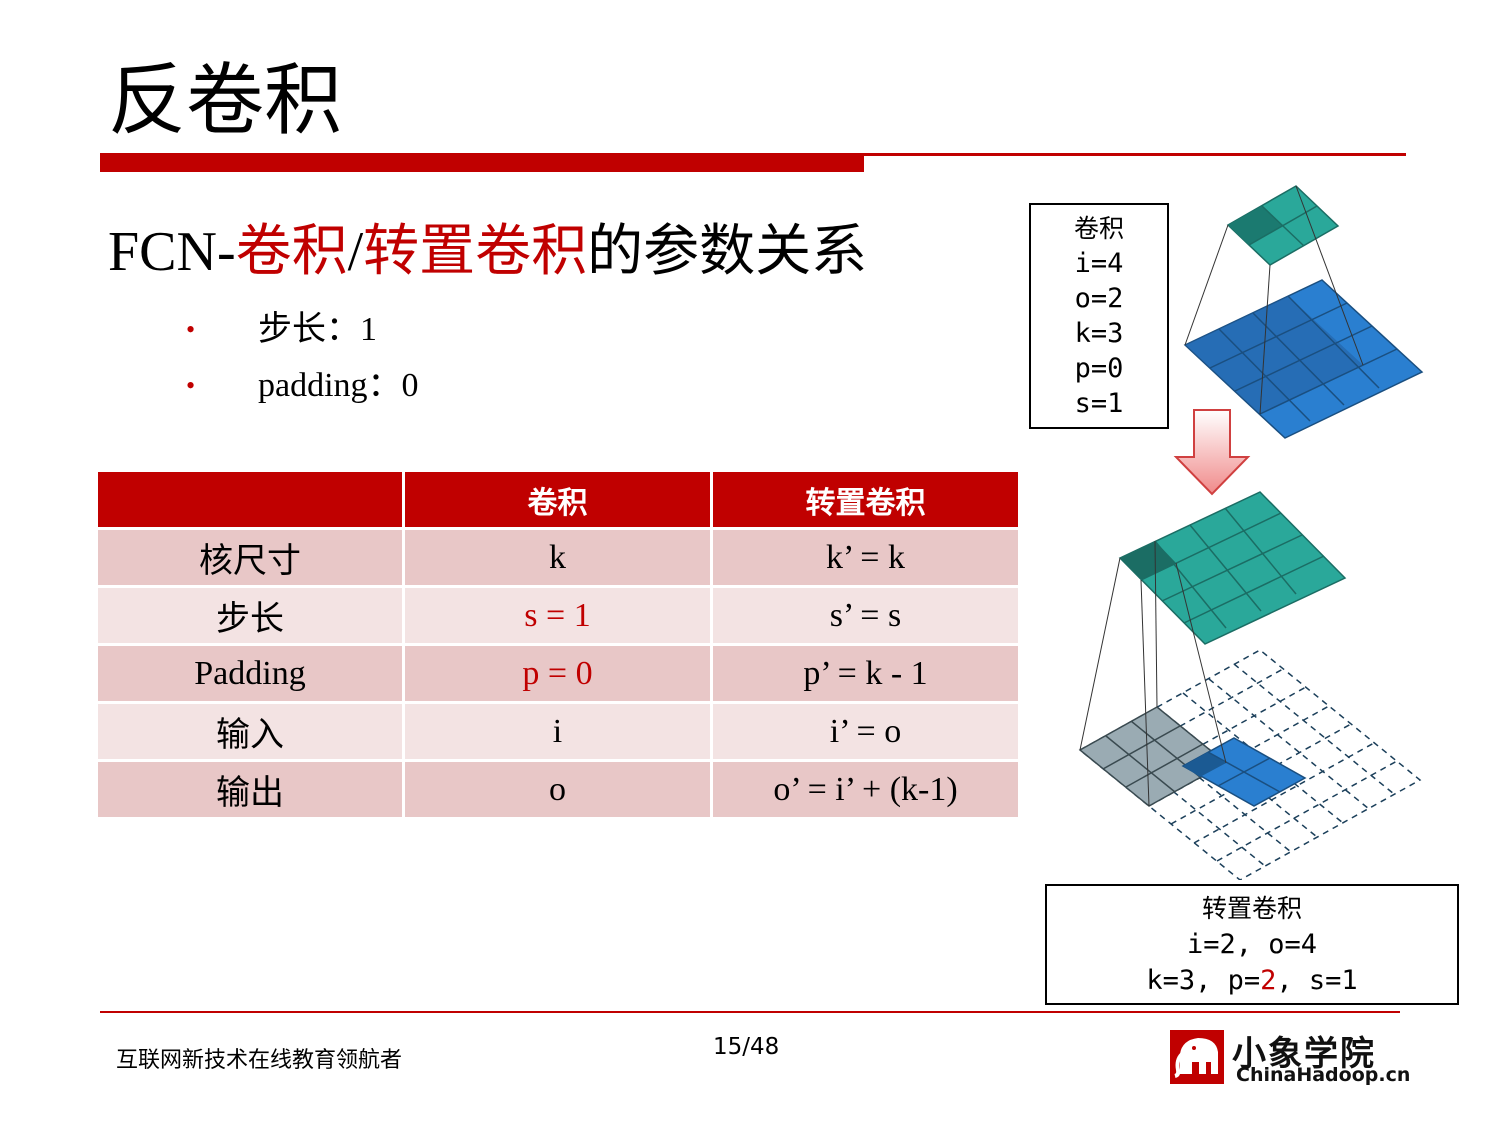 The width and height of the screenshot is (1500, 1125). What do you see at coordinates (1197, 1057) in the screenshot?
I see `elephant-logo-icon` at bounding box center [1197, 1057].